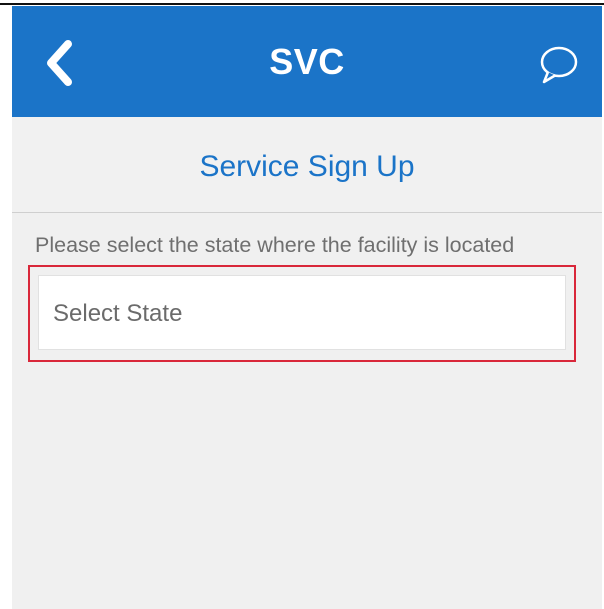  I want to click on chevron-left-icon, so click(59, 63).